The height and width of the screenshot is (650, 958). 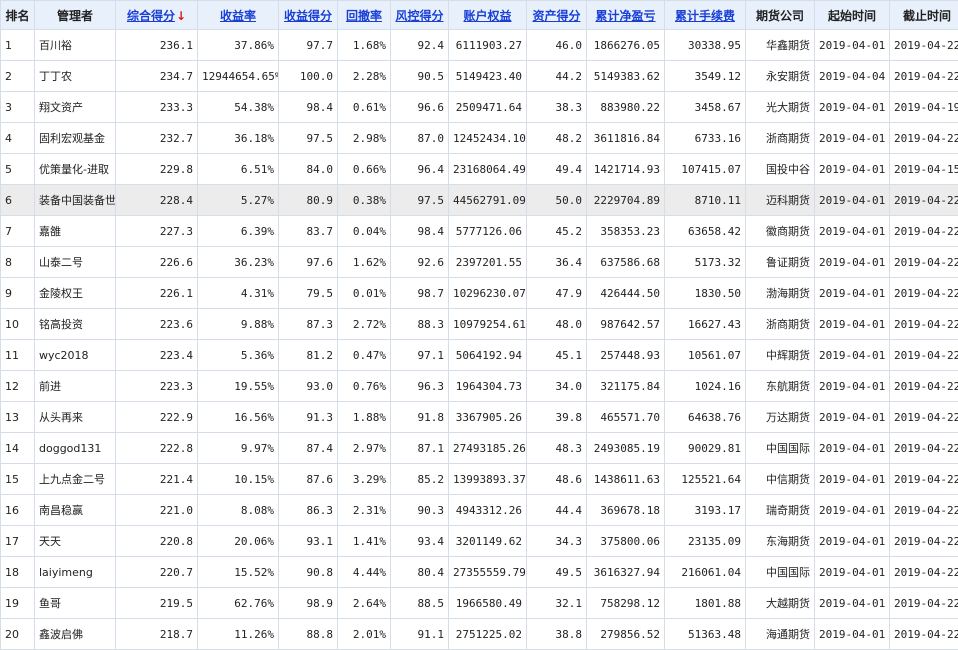 What do you see at coordinates (17, 510) in the screenshot?
I see `rank-cell: 16` at bounding box center [17, 510].